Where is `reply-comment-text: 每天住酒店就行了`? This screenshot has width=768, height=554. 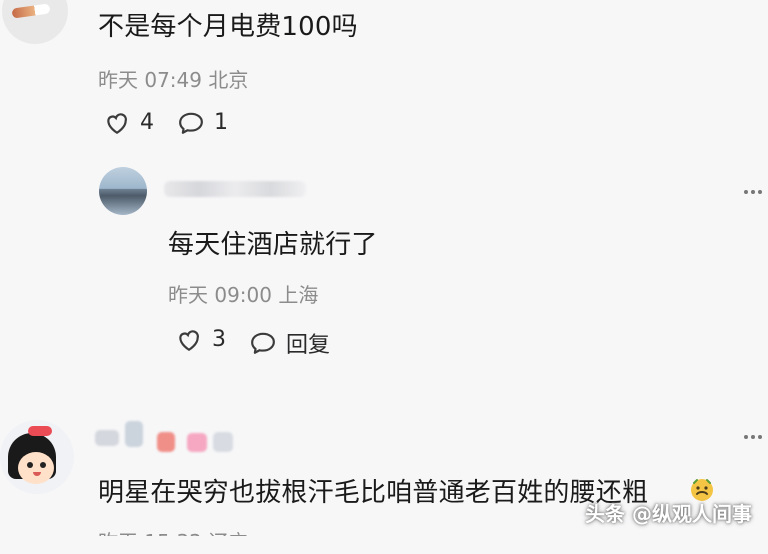
reply-comment-text: 每天住酒店就行了 is located at coordinates (273, 245).